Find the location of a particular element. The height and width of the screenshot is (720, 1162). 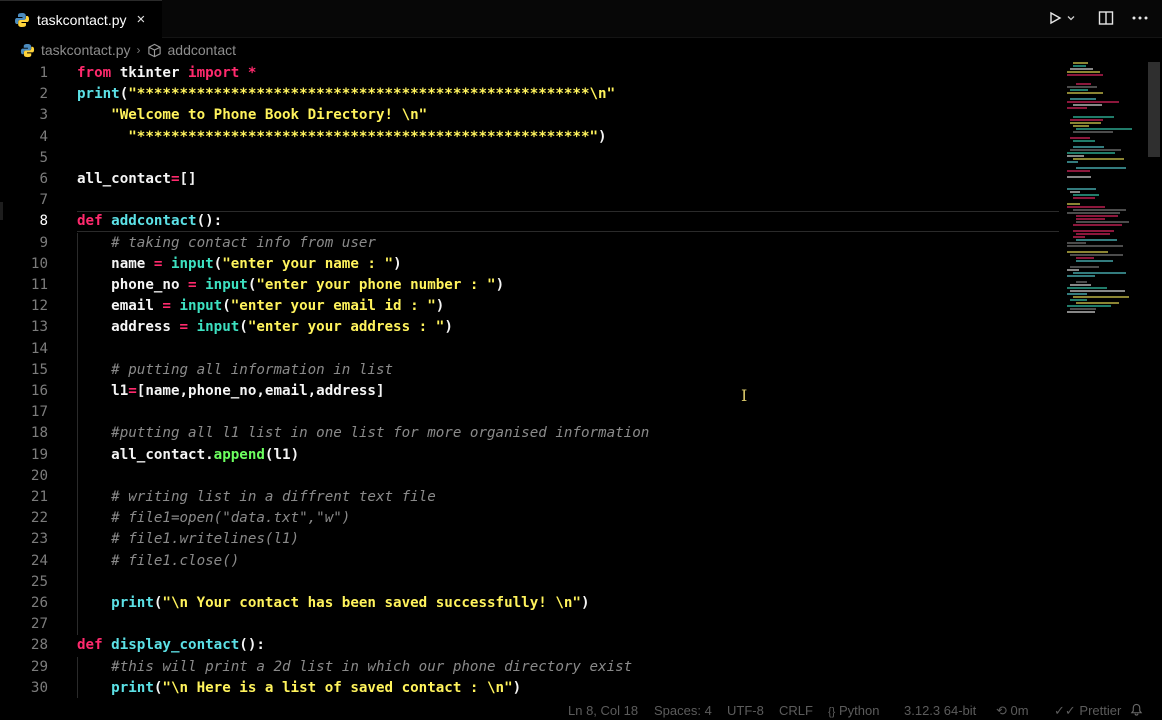

cursor-position: Ln 8, Col 18 is located at coordinates (603, 710).